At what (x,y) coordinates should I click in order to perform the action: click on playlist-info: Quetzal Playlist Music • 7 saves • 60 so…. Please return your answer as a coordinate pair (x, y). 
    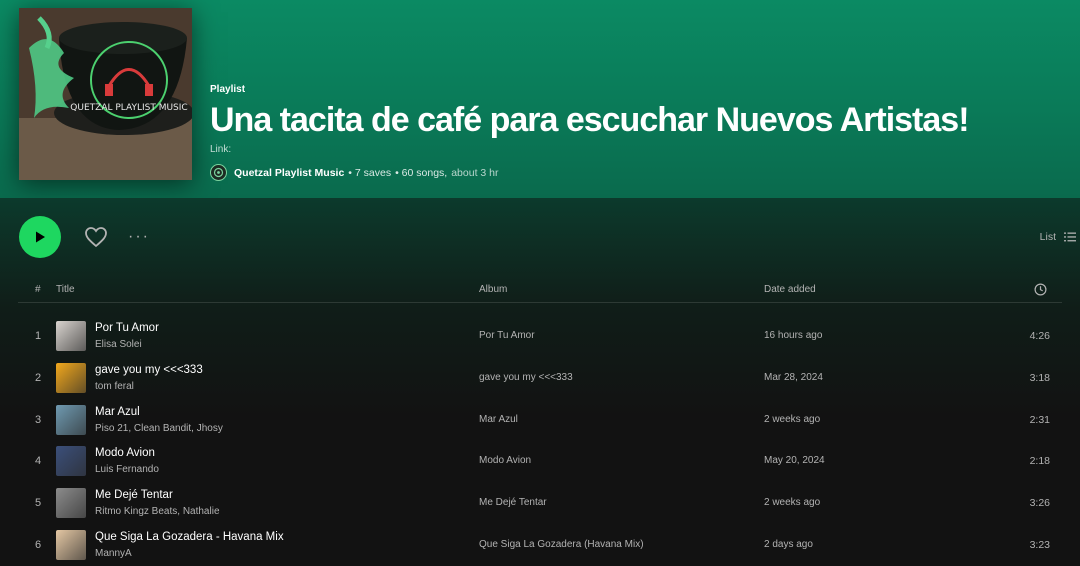
    Looking at the image, I should click on (589, 172).